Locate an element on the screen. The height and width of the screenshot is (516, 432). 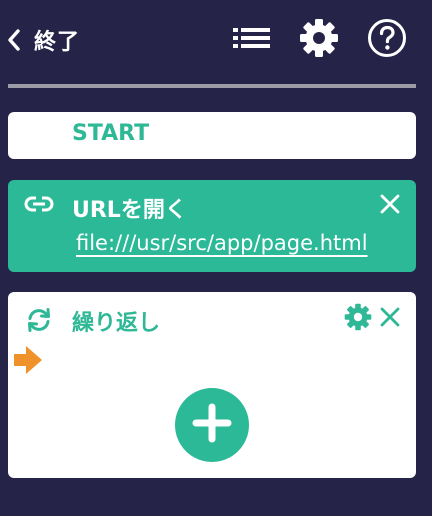
list-icon is located at coordinates (252, 40).